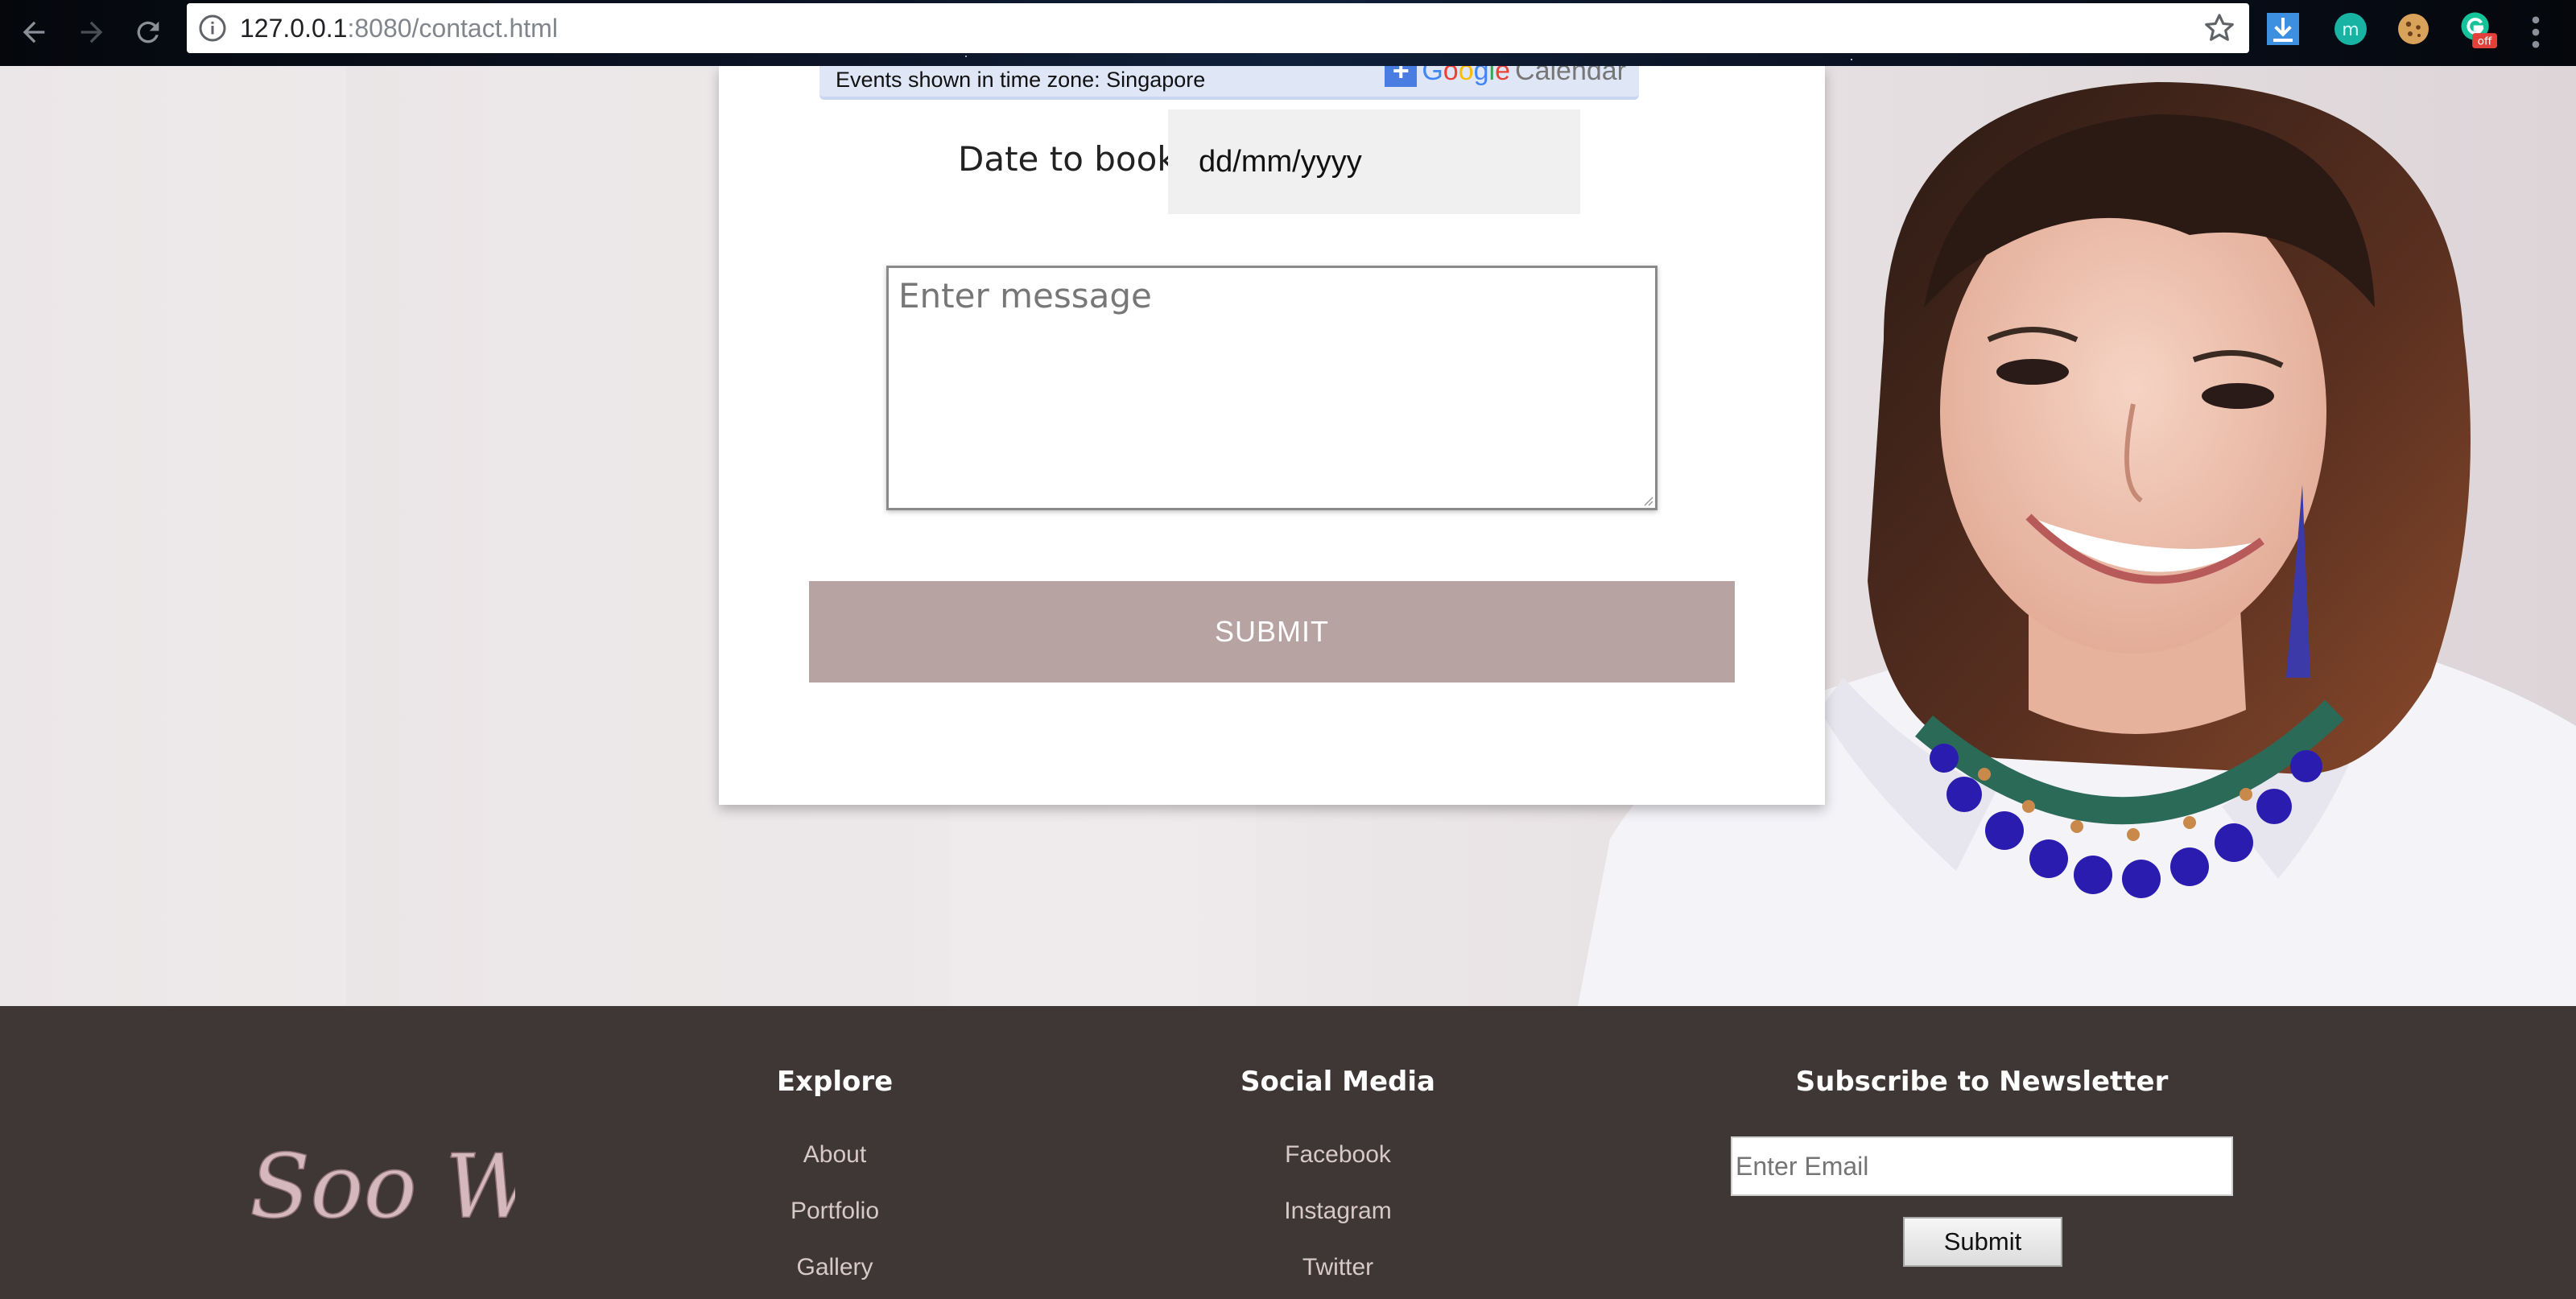  What do you see at coordinates (173, 536) in the screenshot?
I see `wall-panel` at bounding box center [173, 536].